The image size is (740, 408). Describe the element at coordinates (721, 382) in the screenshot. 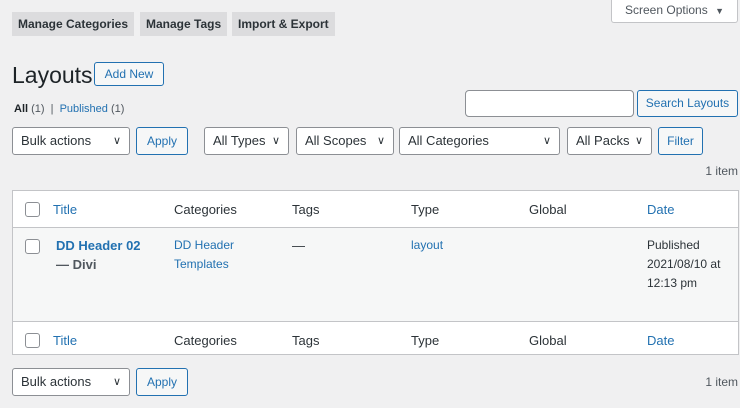

I see `items-count-bottom: 1 item` at that location.